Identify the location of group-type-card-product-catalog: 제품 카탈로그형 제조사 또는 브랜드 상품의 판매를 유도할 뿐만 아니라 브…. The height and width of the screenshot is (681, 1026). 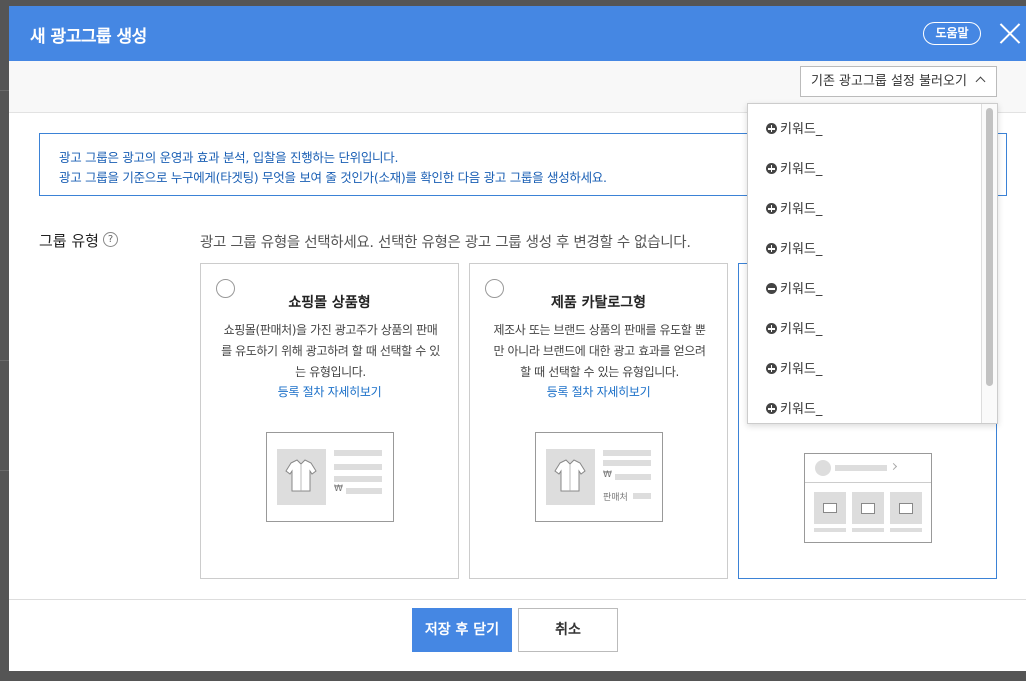
(598, 421).